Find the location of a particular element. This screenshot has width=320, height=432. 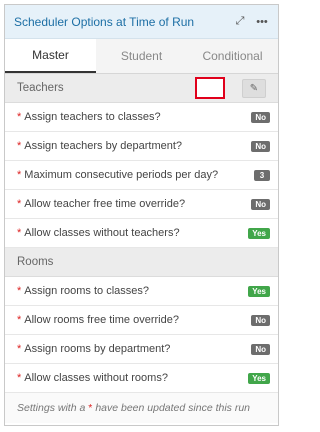

option-row: * Allow rooms free time override? No is located at coordinates (141, 320).